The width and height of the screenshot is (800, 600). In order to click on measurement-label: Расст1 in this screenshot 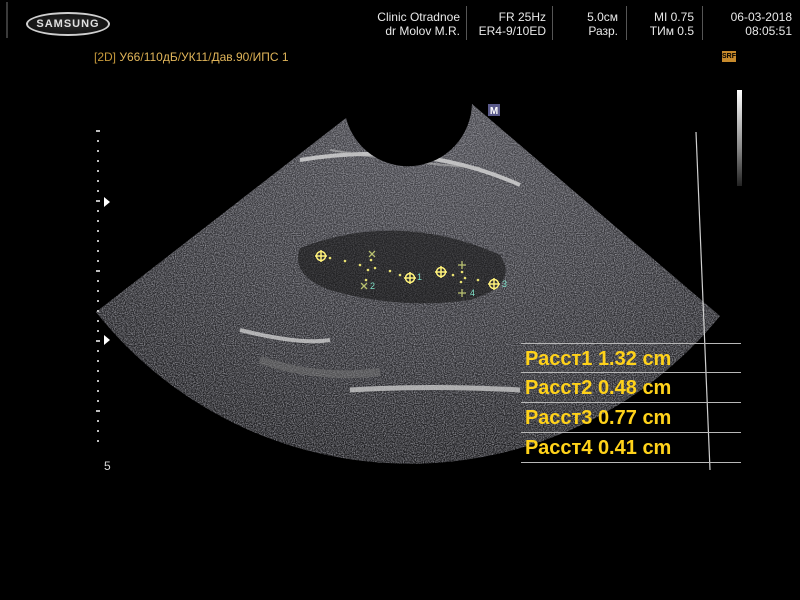, I will do `click(559, 359)`.